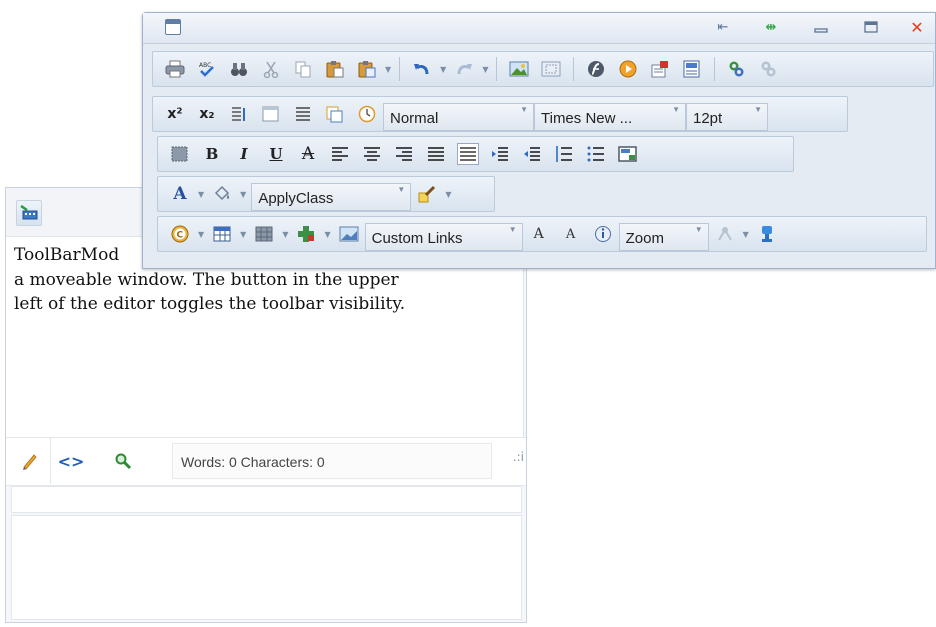  I want to click on toolbar-toggle-icon, so click(29, 213).